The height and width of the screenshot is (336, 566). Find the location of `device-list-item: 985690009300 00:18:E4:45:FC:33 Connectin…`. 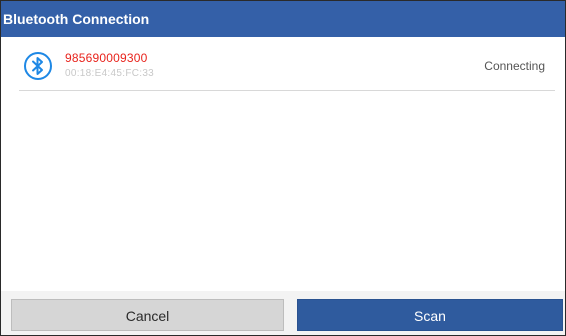

device-list-item: 985690009300 00:18:E4:45:FC:33 Connectin… is located at coordinates (287, 70).